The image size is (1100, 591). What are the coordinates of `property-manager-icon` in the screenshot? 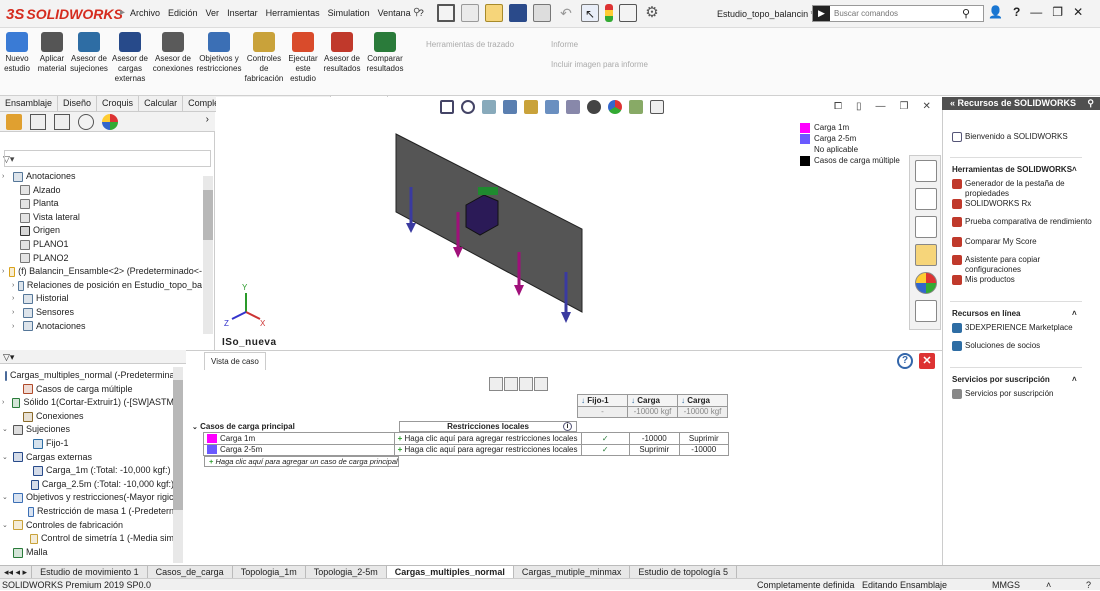 It's located at (38, 122).